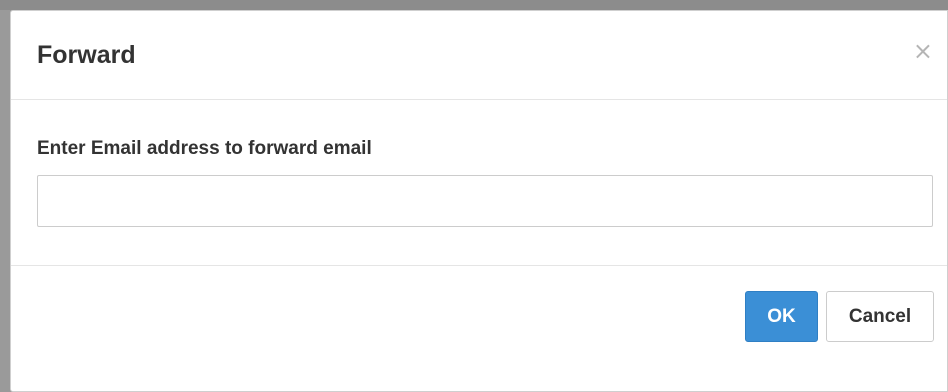 This screenshot has height=392, width=948. I want to click on email-field, so click(485, 201).